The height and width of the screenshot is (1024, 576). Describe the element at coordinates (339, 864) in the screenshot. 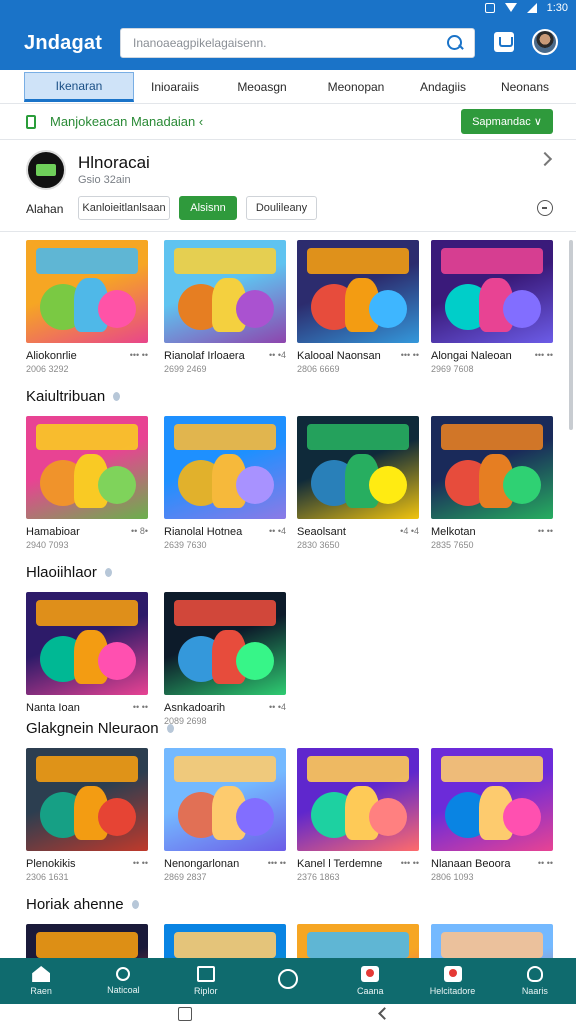

I see `video-title: Kanel l Terdemne` at that location.